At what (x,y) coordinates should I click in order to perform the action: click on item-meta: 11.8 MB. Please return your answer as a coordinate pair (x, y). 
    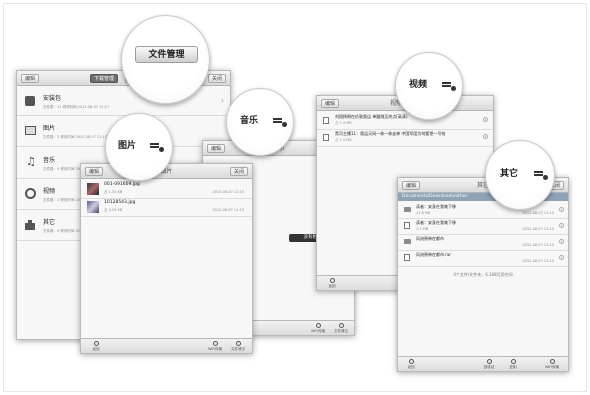
    Looking at the image, I should click on (423, 213).